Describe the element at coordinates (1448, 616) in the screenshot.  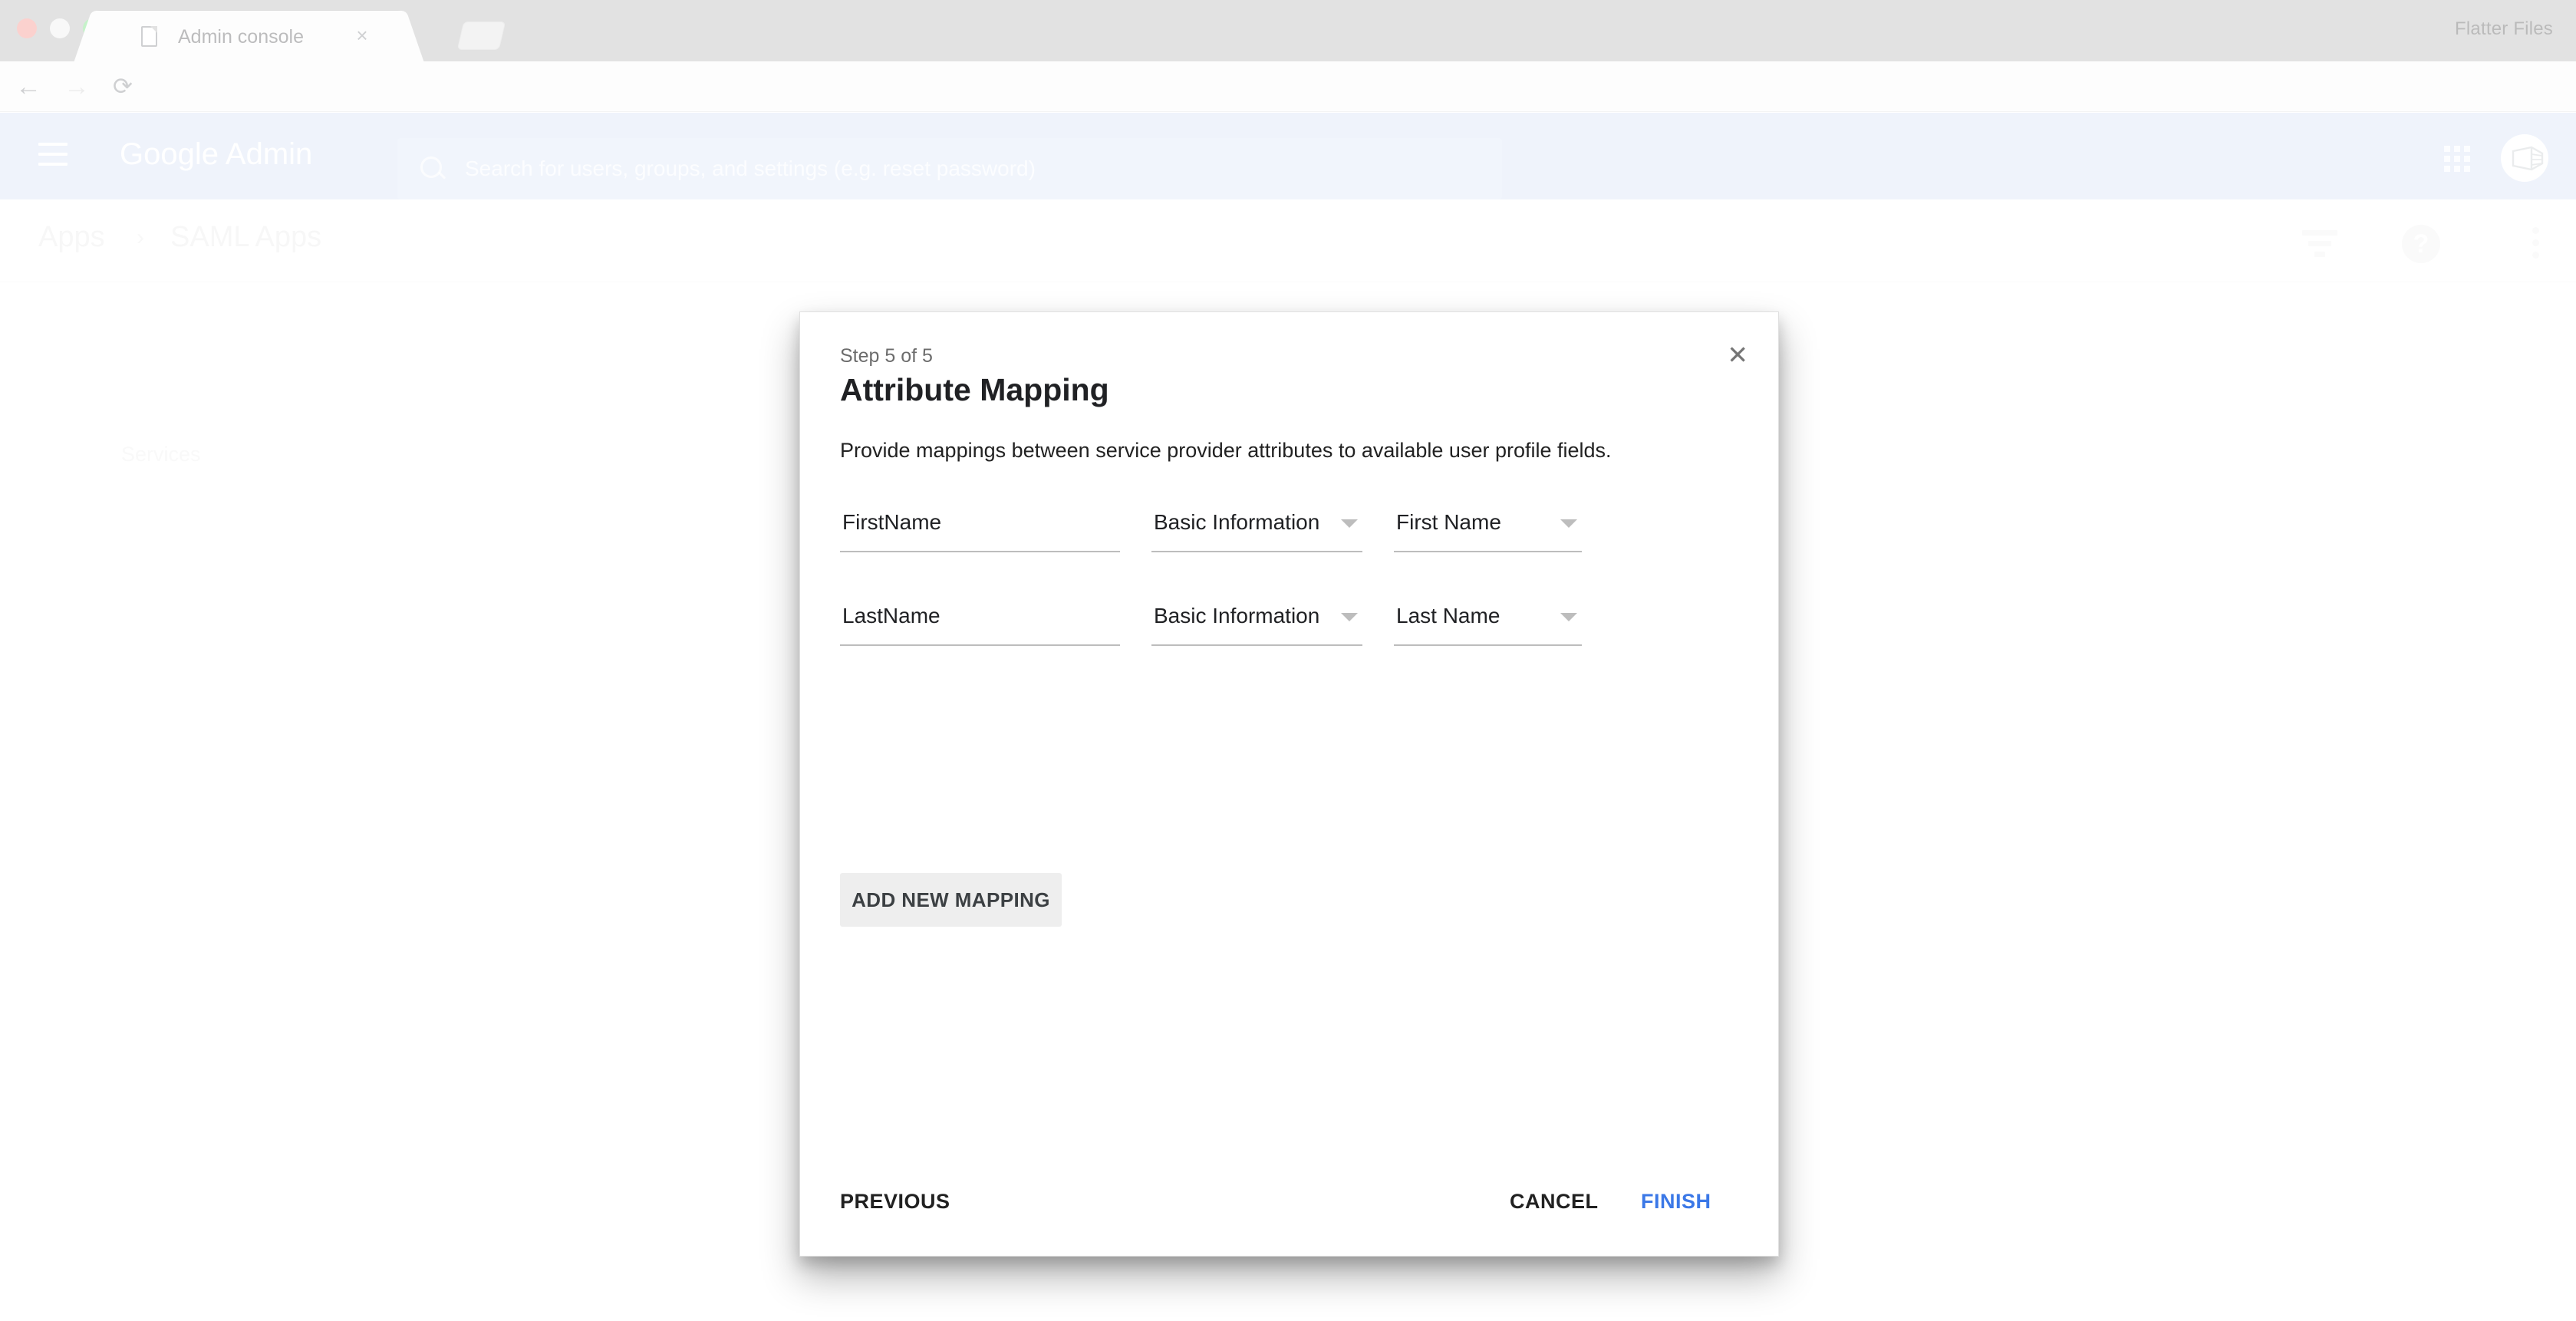
I see `profile-field-value: Last Name` at that location.